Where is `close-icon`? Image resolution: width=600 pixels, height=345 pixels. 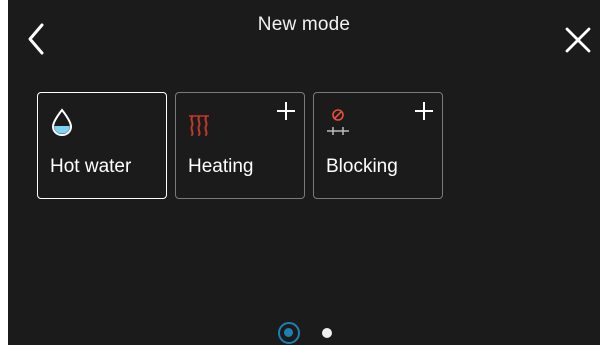 close-icon is located at coordinates (578, 40).